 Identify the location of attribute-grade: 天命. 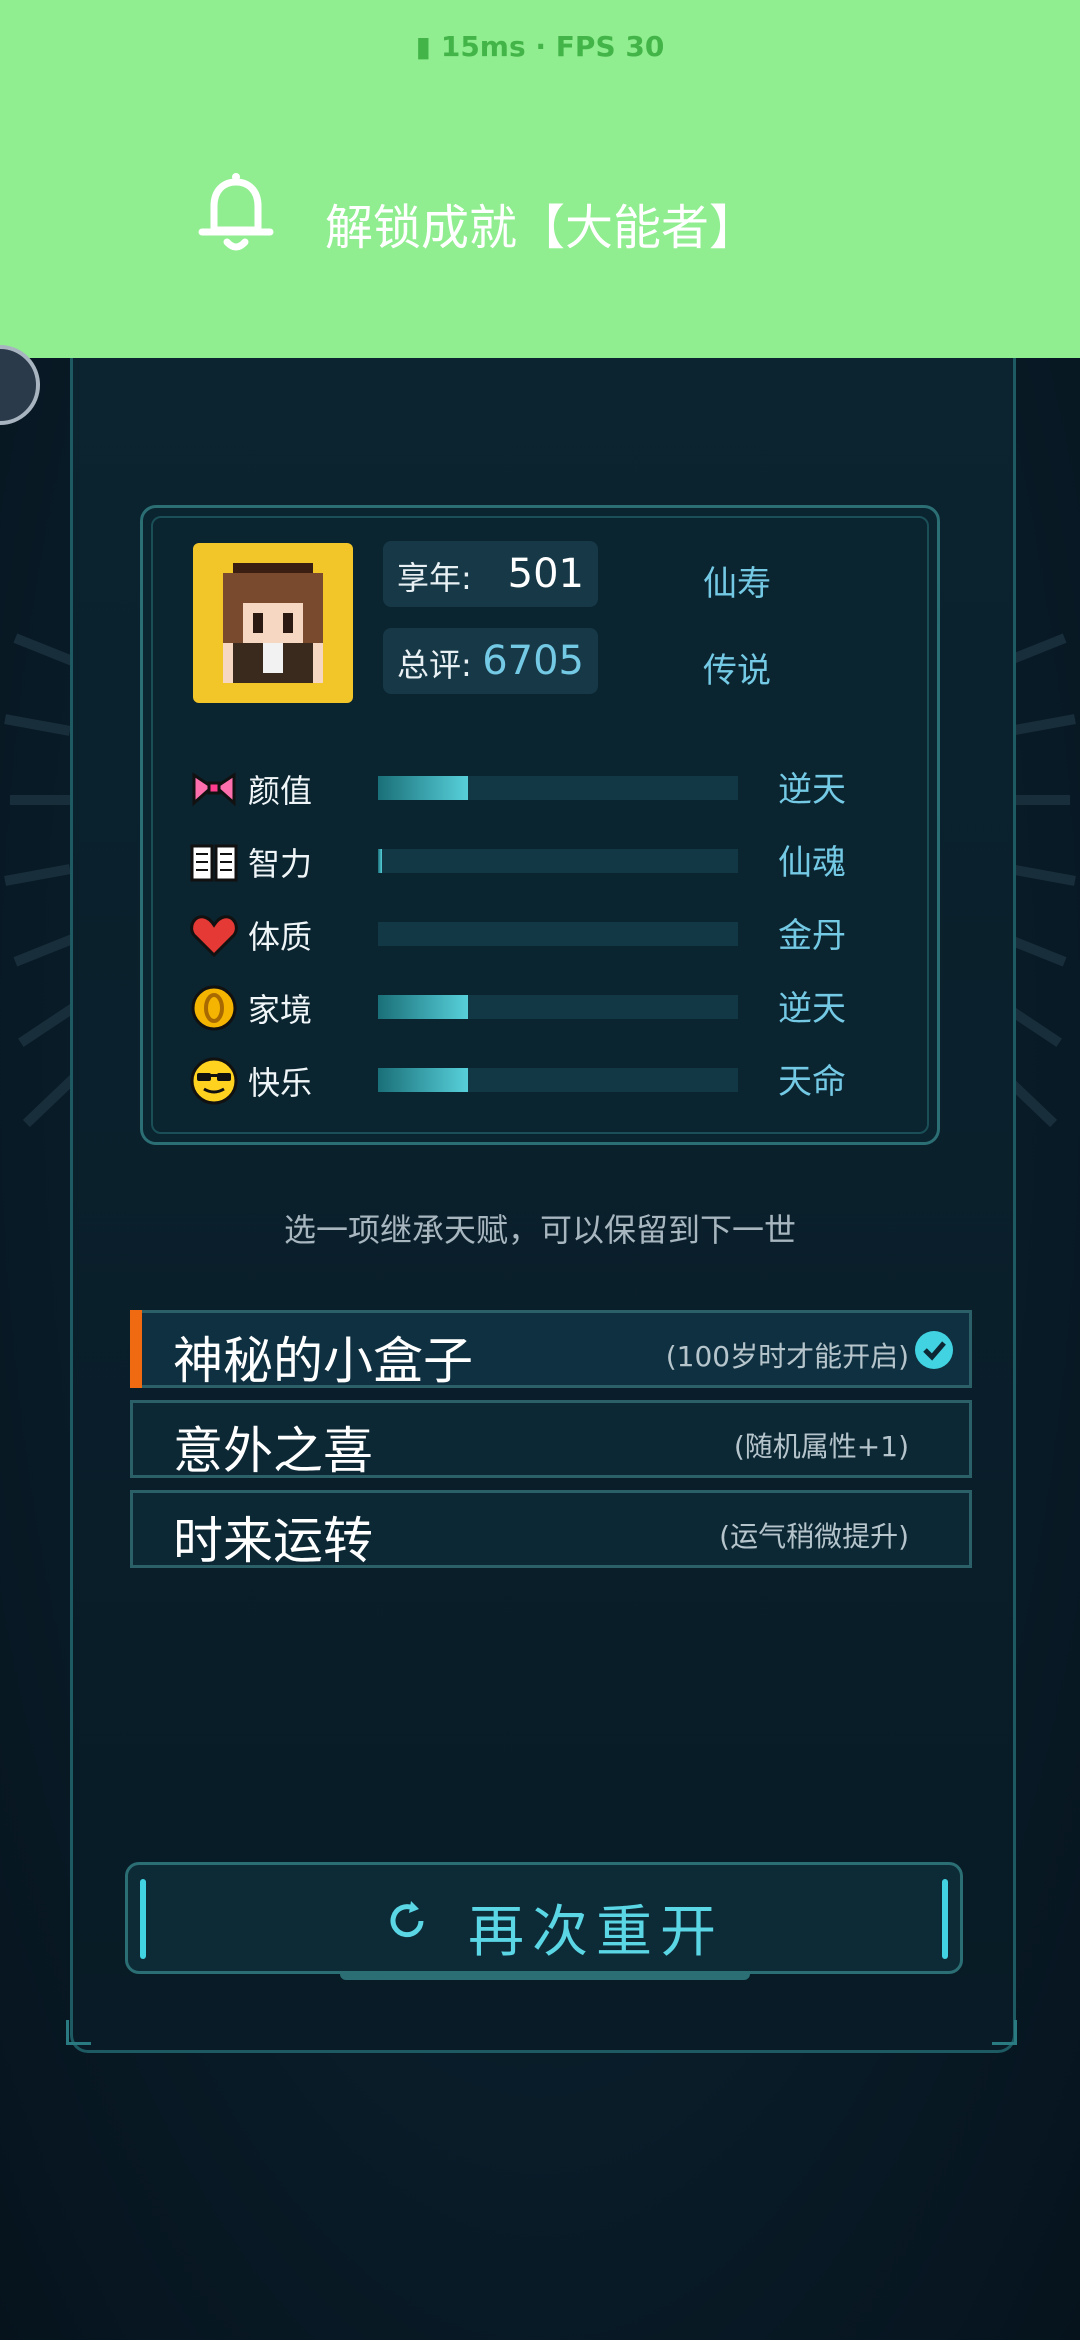
(812, 1082).